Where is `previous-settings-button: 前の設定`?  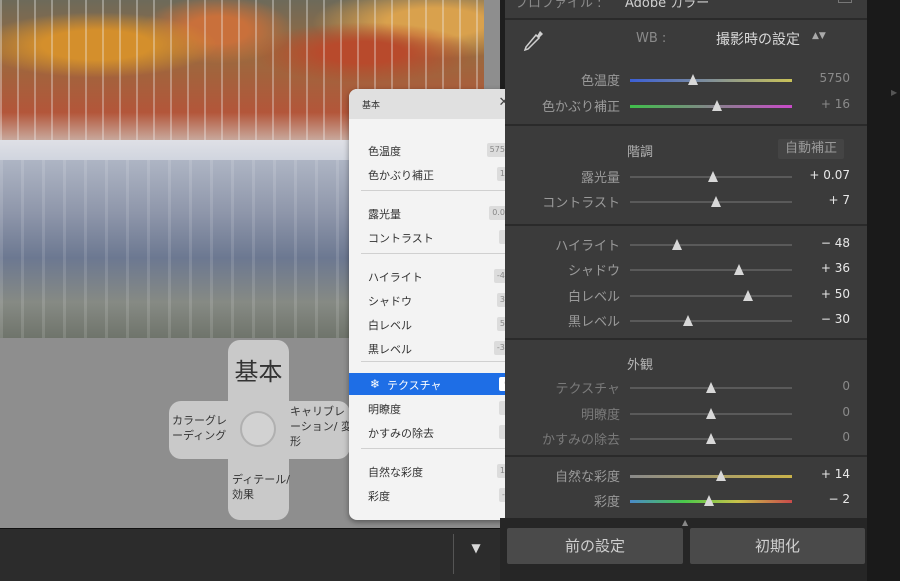
previous-settings-button: 前の設定 is located at coordinates (595, 546).